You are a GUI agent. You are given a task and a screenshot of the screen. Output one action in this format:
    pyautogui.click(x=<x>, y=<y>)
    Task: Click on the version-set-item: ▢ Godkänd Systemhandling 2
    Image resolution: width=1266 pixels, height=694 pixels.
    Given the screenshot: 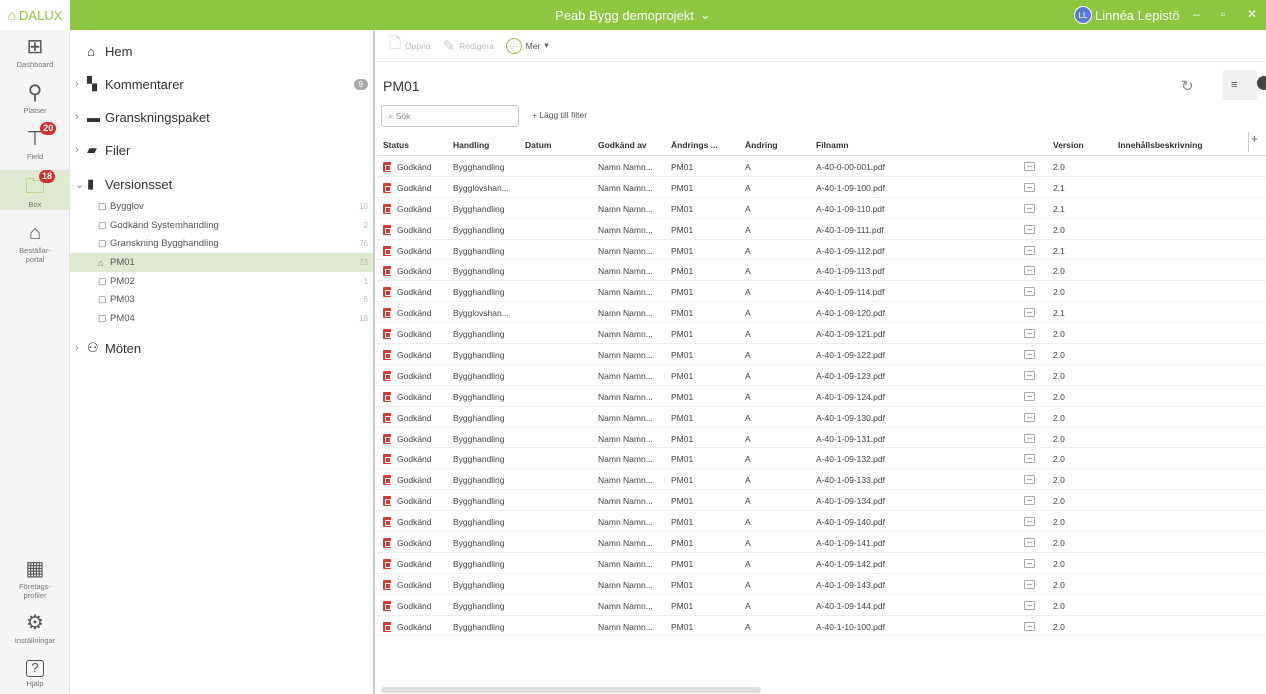 What is the action you would take?
    pyautogui.click(x=221, y=225)
    